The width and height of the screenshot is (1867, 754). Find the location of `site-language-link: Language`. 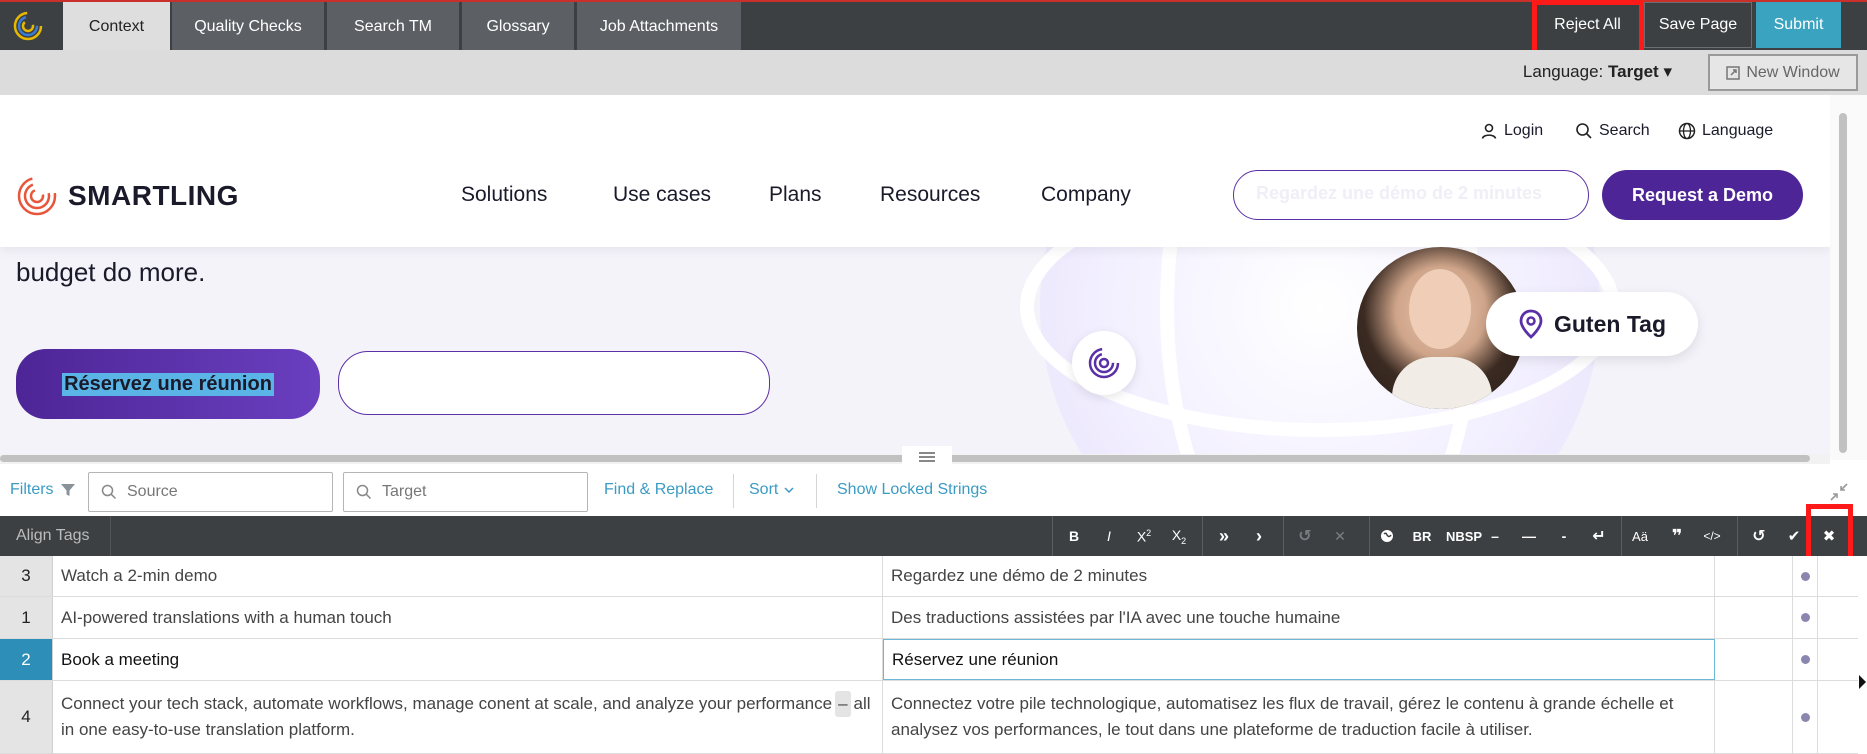

site-language-link: Language is located at coordinates (1725, 131).